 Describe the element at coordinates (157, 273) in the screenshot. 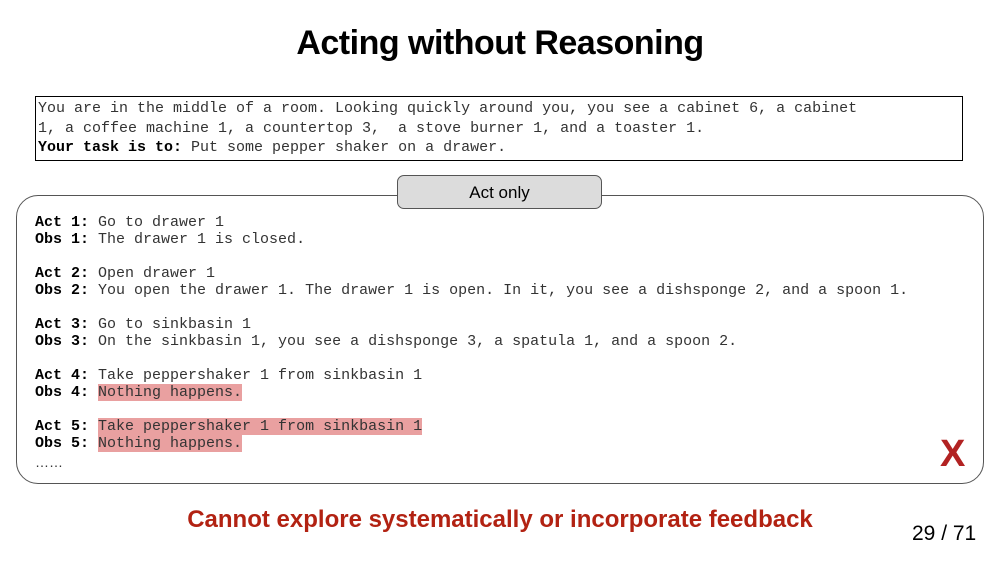

I see `act-text: Open drawer 1` at that location.